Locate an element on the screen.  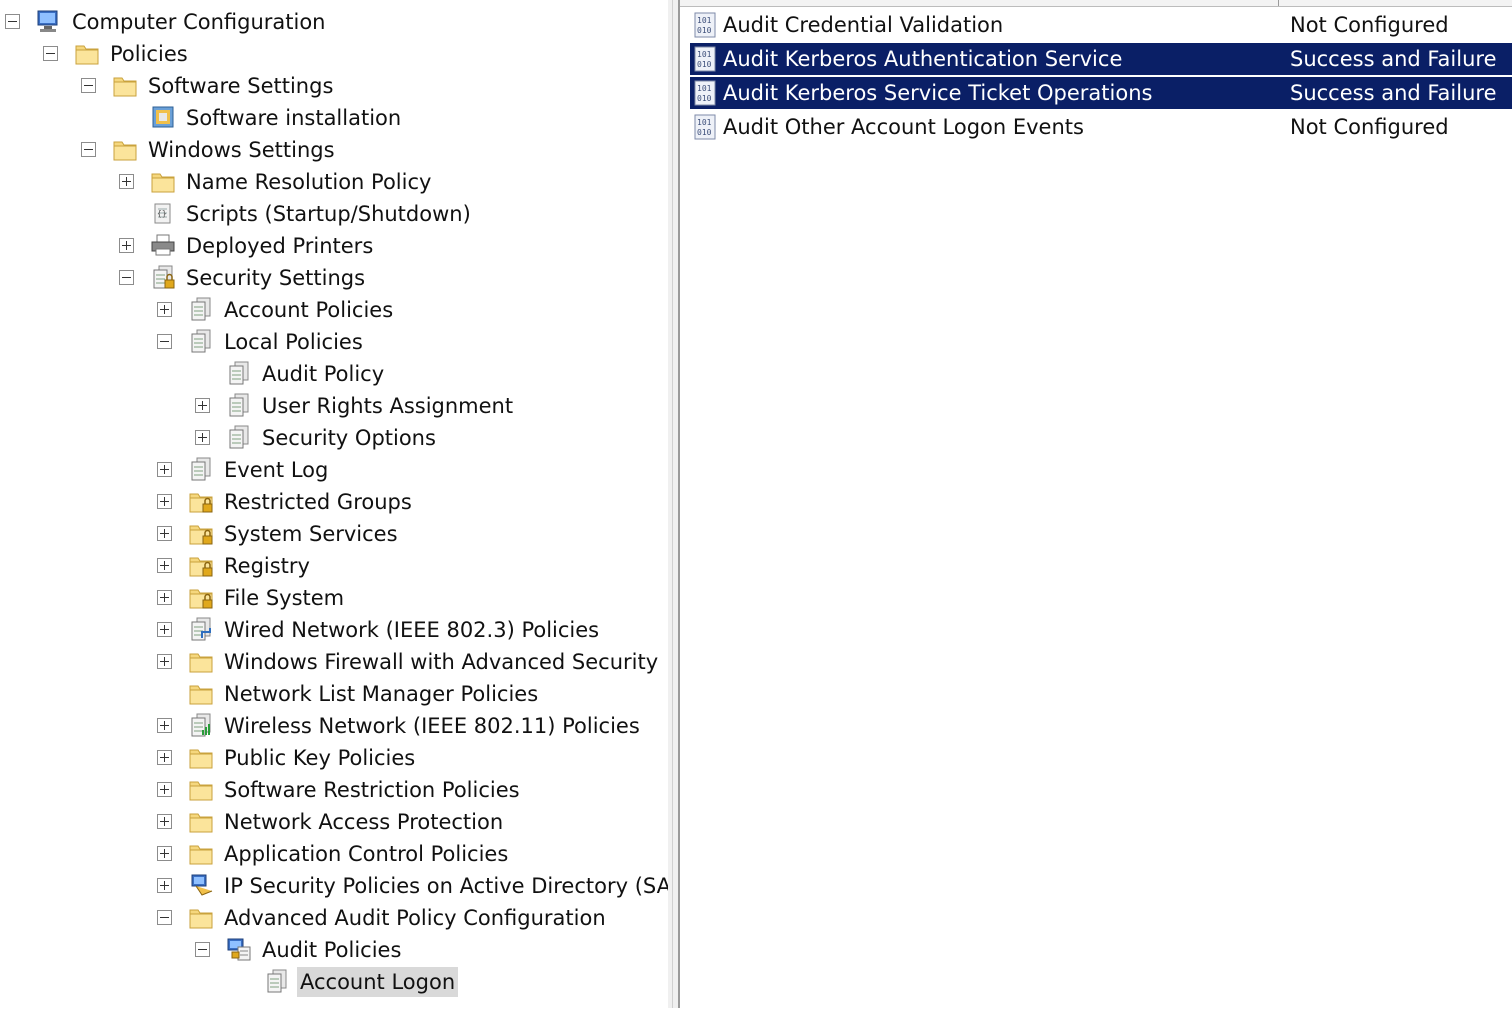
tree-item-advanced-audit-policy-configuration: Advanced Audit Policy Configuration is located at coordinates (334, 918).